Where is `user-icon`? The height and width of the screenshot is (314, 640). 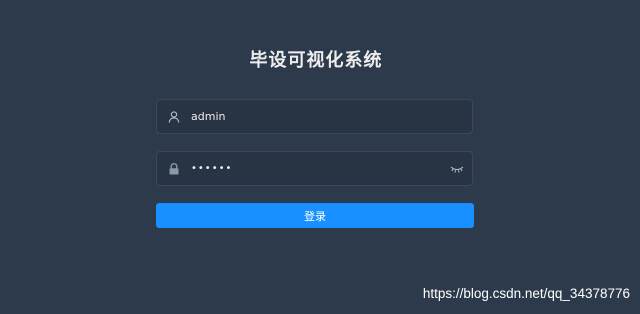 user-icon is located at coordinates (174, 117).